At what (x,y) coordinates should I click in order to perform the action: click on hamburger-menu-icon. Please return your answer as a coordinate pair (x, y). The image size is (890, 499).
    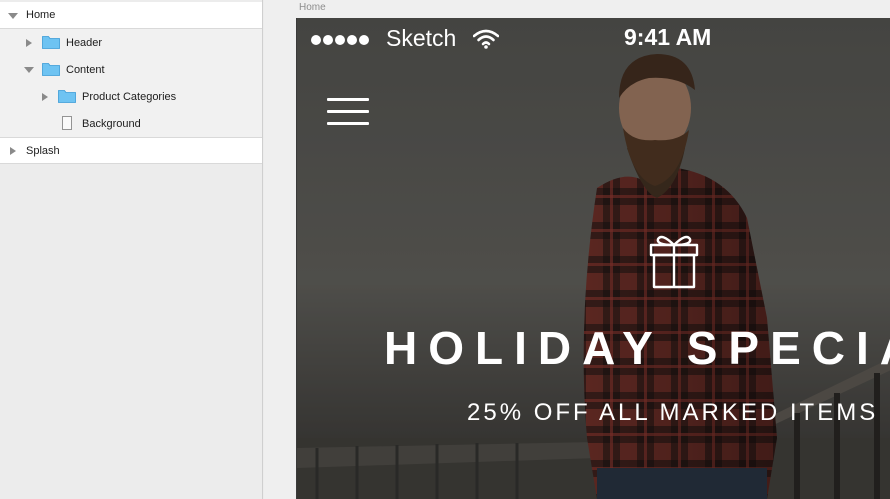
    Looking at the image, I should click on (348, 113).